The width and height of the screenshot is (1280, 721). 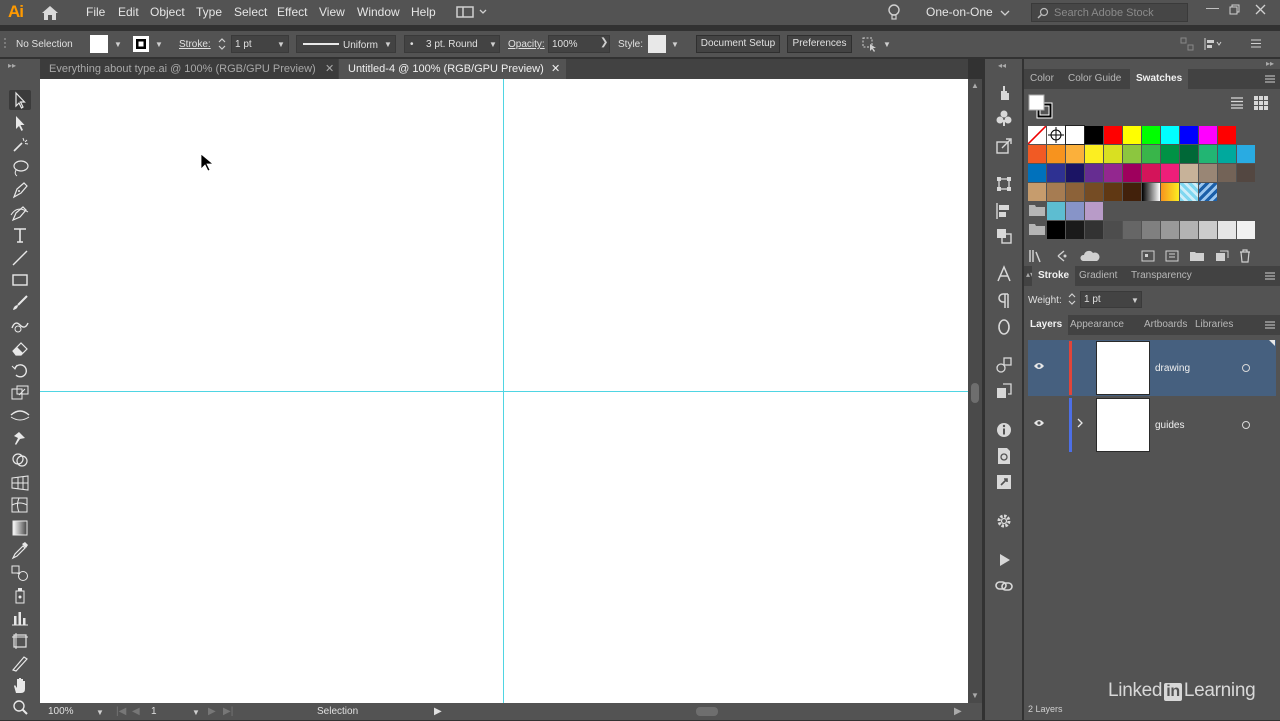 What do you see at coordinates (894, 12) in the screenshot?
I see `lightbulb-icon` at bounding box center [894, 12].